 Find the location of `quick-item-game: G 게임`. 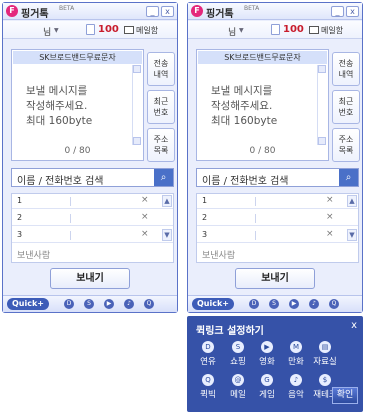

quick-item-game: G 게임 is located at coordinates (267, 389).